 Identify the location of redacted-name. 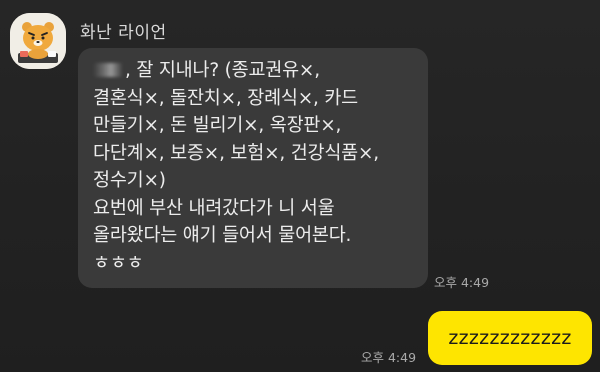
(108, 70).